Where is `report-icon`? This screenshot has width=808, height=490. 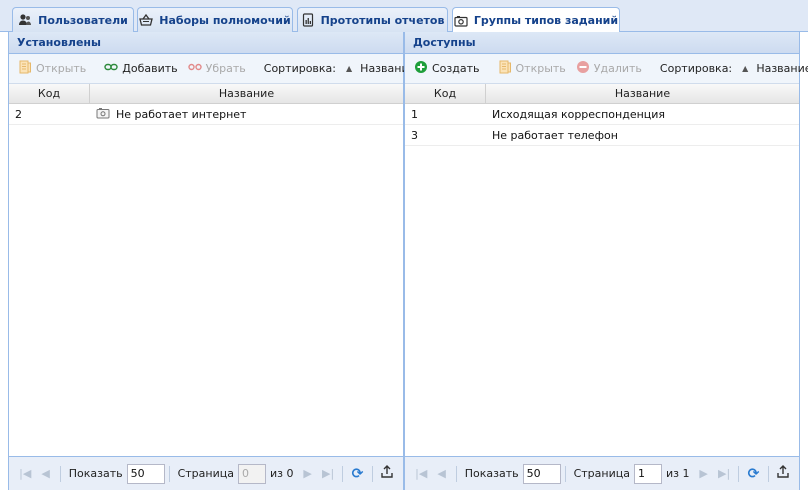
report-icon is located at coordinates (308, 20).